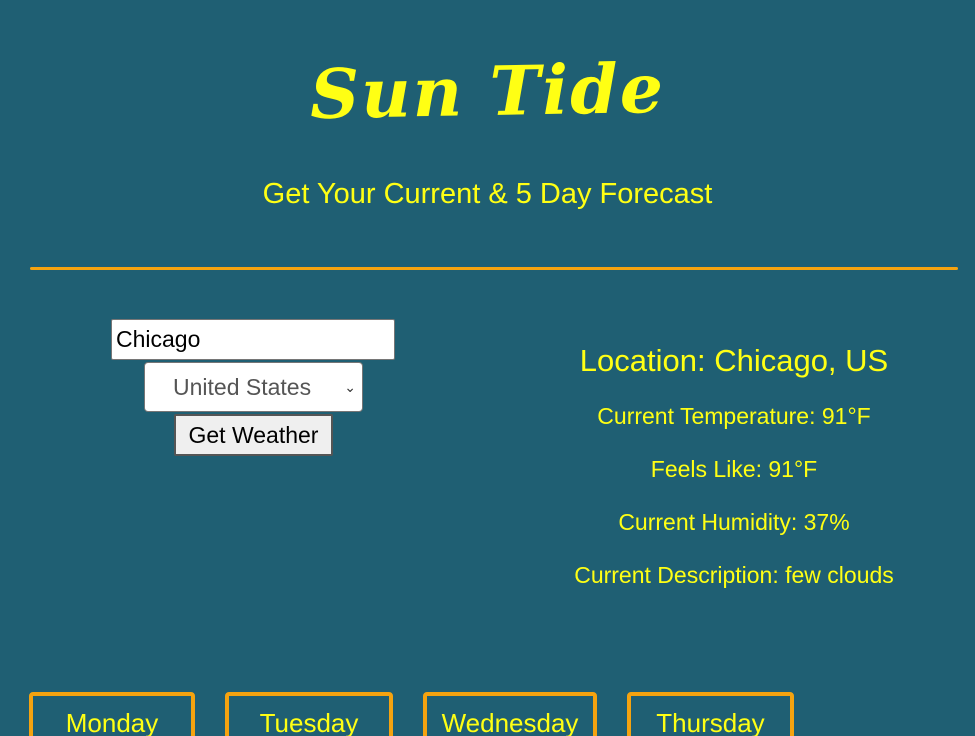 The height and width of the screenshot is (736, 975). Describe the element at coordinates (350, 387) in the screenshot. I see `chevron-down-icon: ⌄` at that location.